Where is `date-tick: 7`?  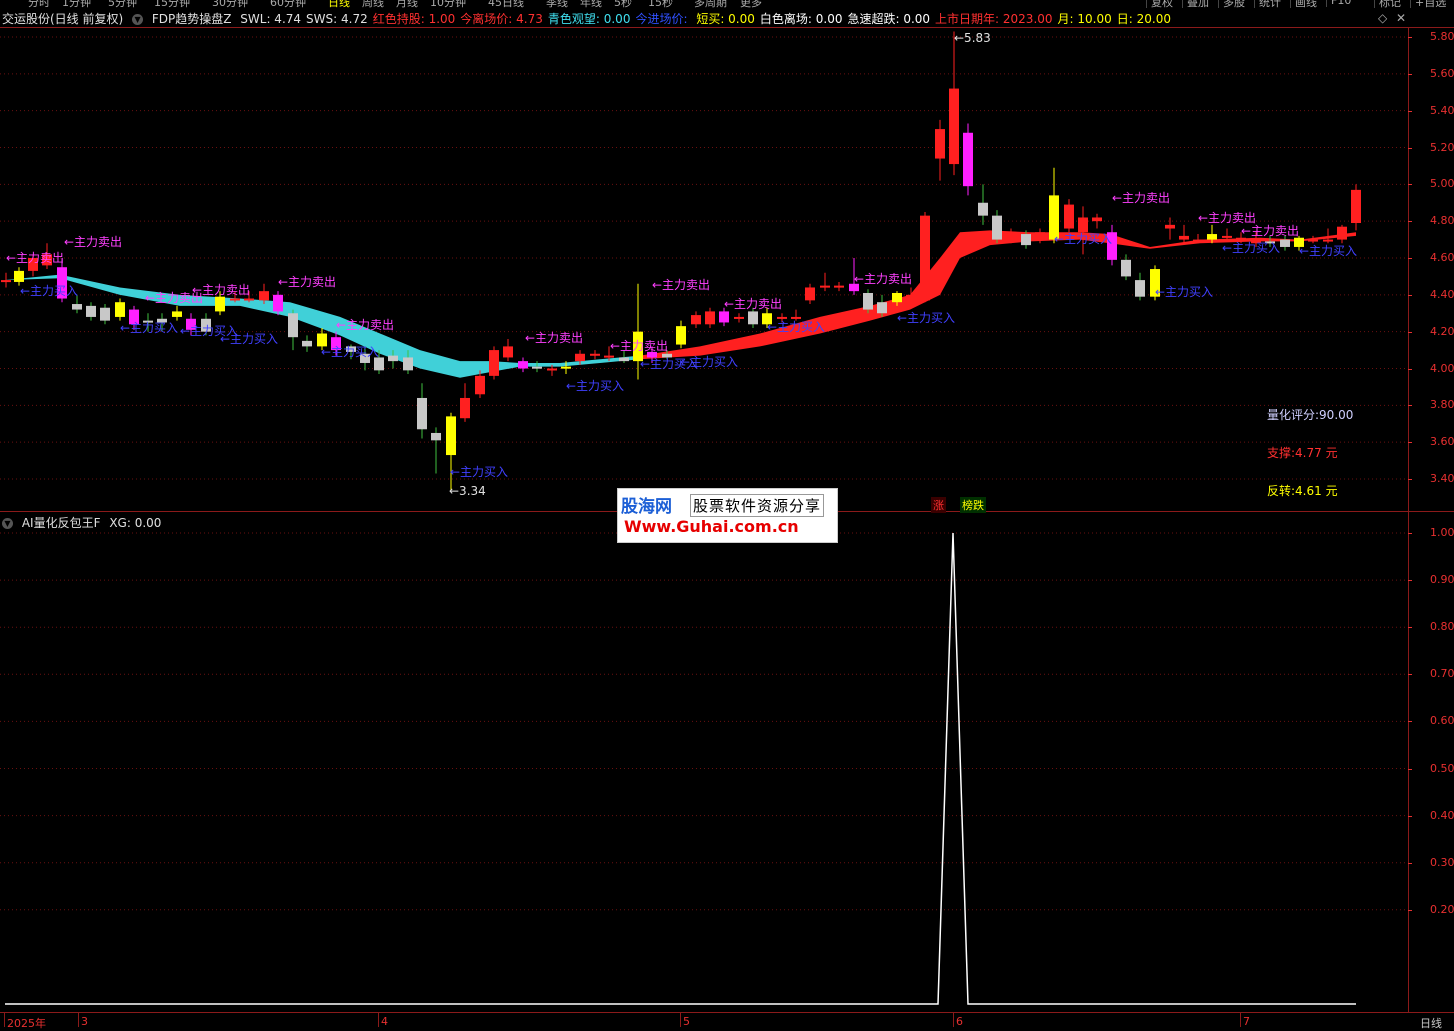
date-tick: 7 is located at coordinates (1246, 1021).